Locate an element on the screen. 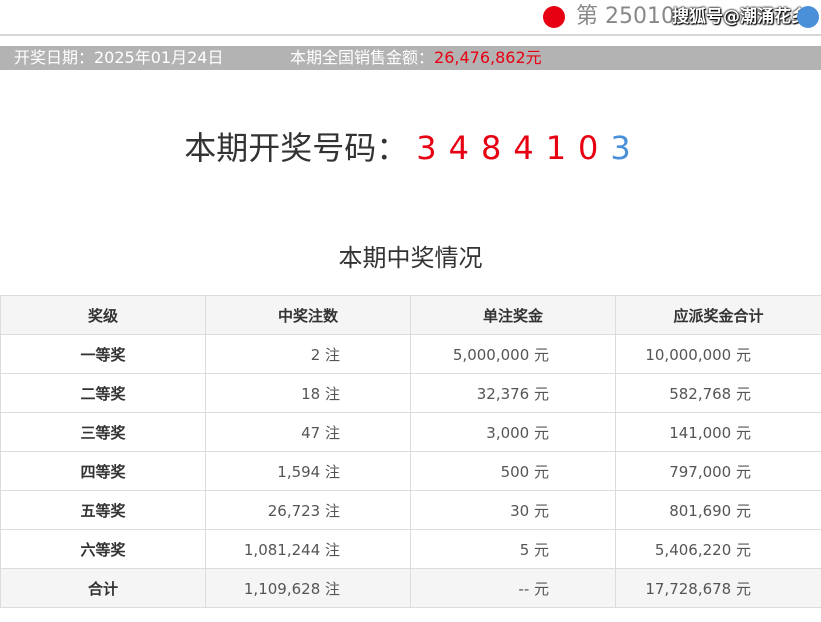 This screenshot has height=622, width=821. sales-info: 本期全国销售金额：26,476,862元 is located at coordinates (416, 58).